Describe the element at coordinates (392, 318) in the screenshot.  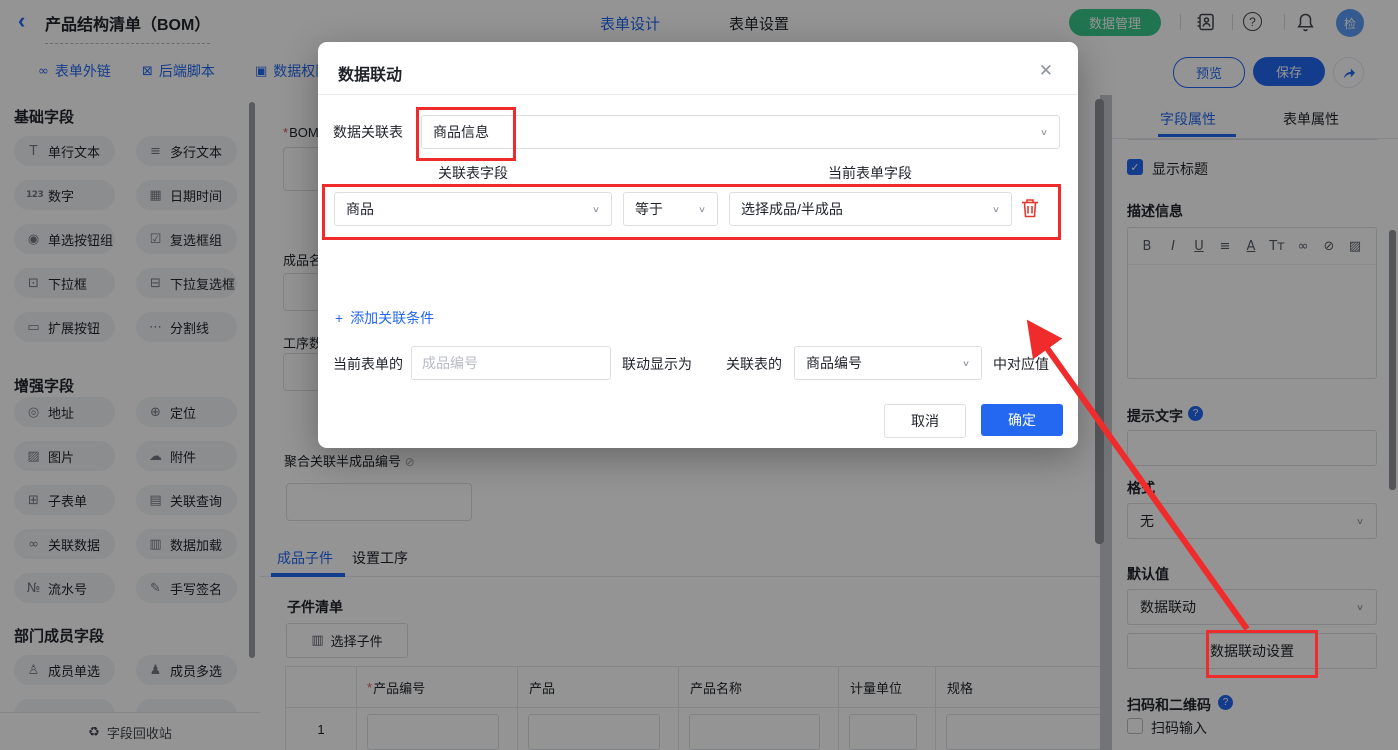
I see `add-condition-label: 添加关联条件` at that location.